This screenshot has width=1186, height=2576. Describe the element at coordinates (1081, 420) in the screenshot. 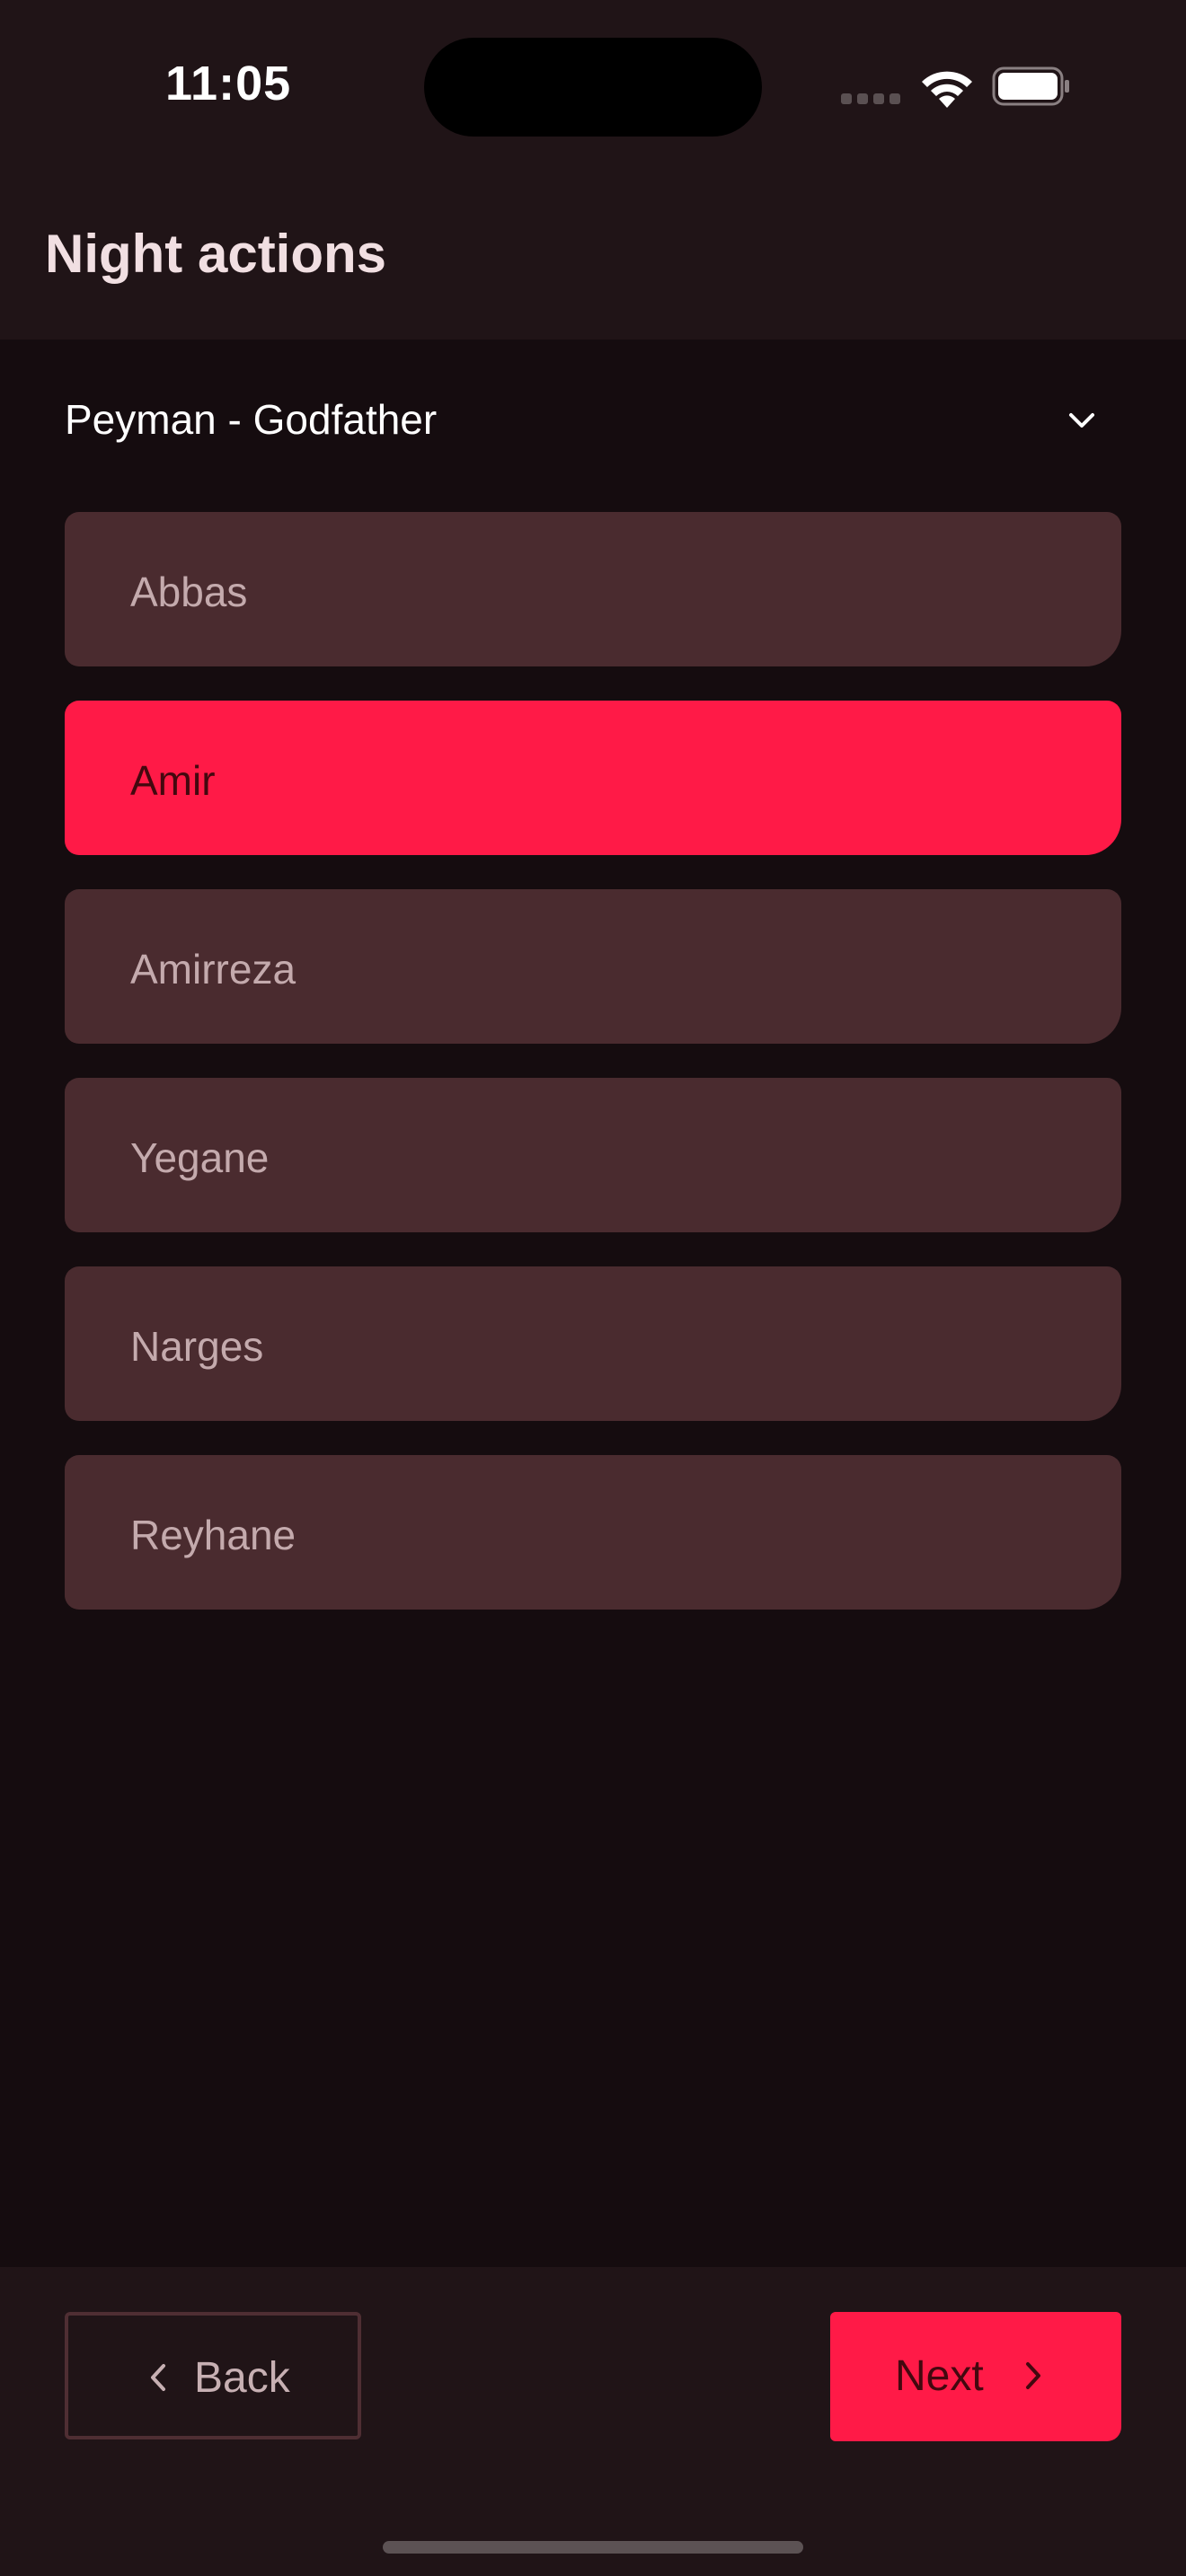

I see `chevron-down-icon` at that location.